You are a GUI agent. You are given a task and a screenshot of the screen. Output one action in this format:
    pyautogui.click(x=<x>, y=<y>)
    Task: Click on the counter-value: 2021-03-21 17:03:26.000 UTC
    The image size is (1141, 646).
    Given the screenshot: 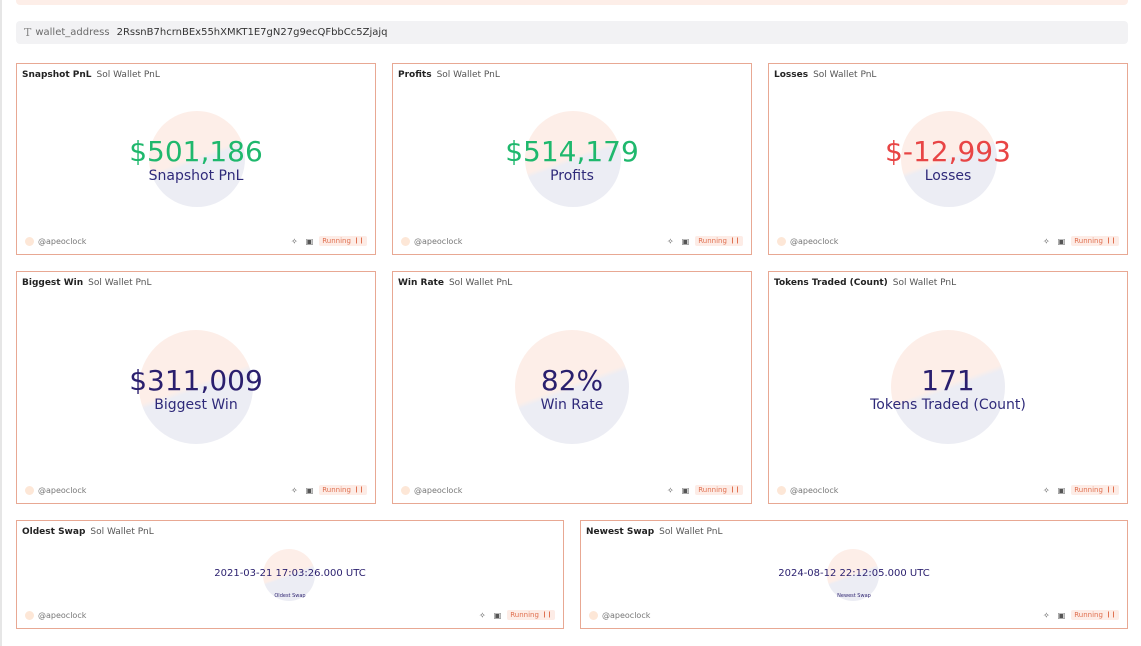 What is the action you would take?
    pyautogui.click(x=290, y=573)
    